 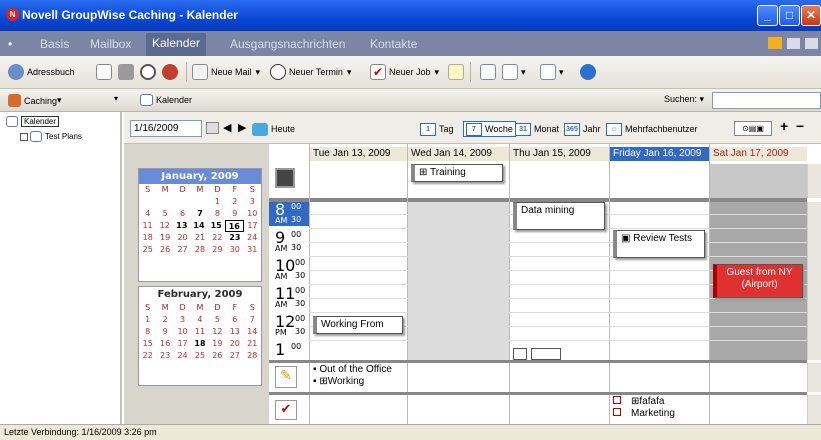 What do you see at coordinates (644, 414) in the screenshot?
I see `task-item: Marketing` at bounding box center [644, 414].